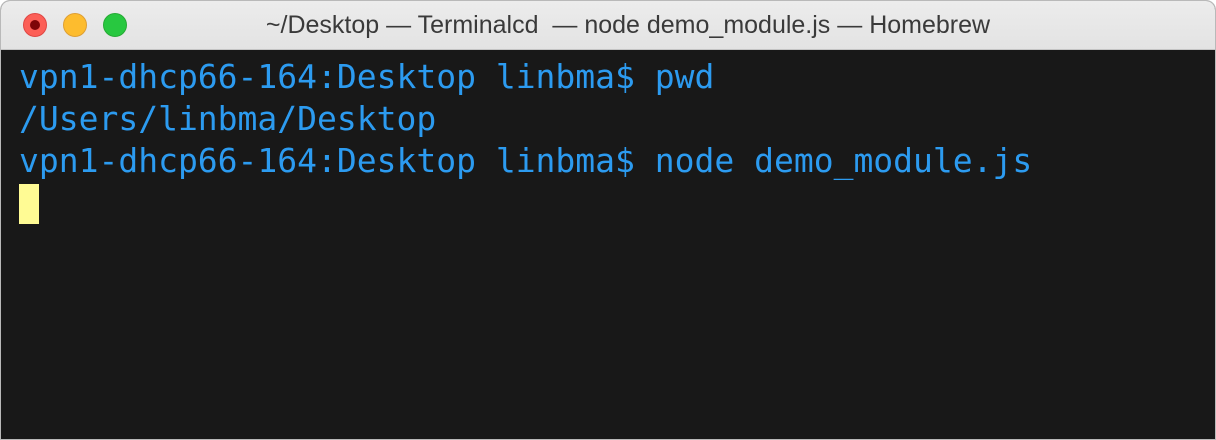 Image resolution: width=1216 pixels, height=440 pixels. What do you see at coordinates (367, 76) in the screenshot?
I see `terminal-line: vpn1-dhcp66-164:Desktop linbma$ pwd` at bounding box center [367, 76].